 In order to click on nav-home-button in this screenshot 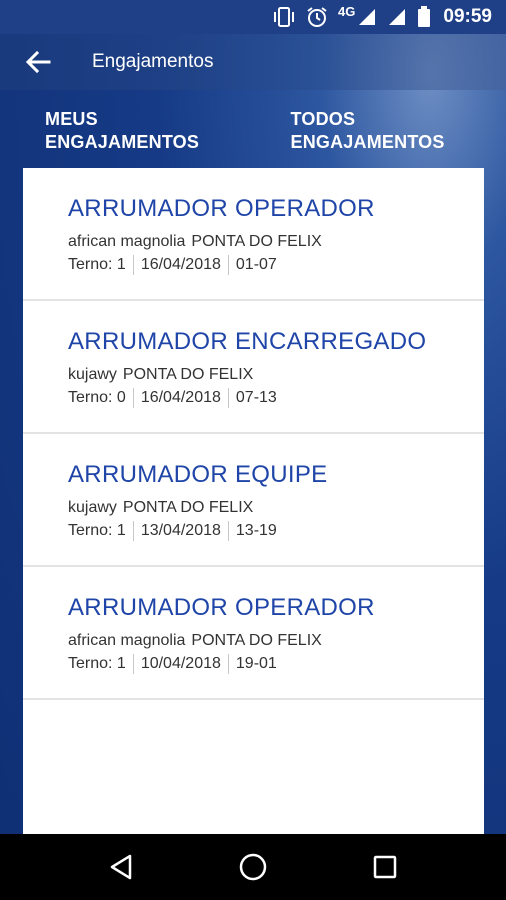, I will do `click(253, 867)`.